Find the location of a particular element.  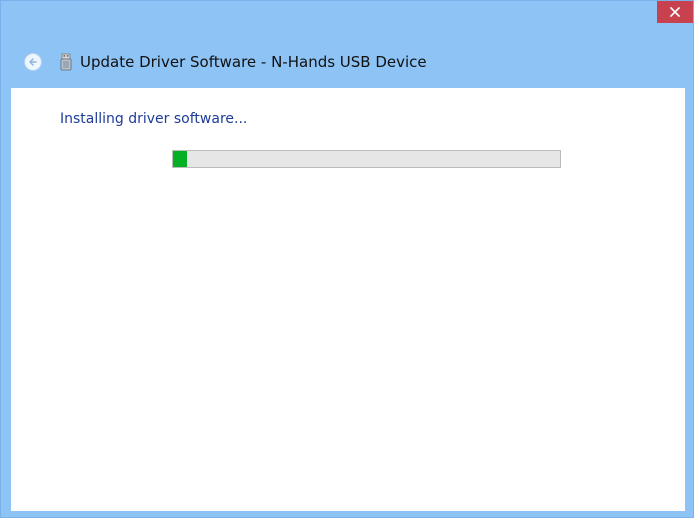

progress-bar is located at coordinates (366, 159).